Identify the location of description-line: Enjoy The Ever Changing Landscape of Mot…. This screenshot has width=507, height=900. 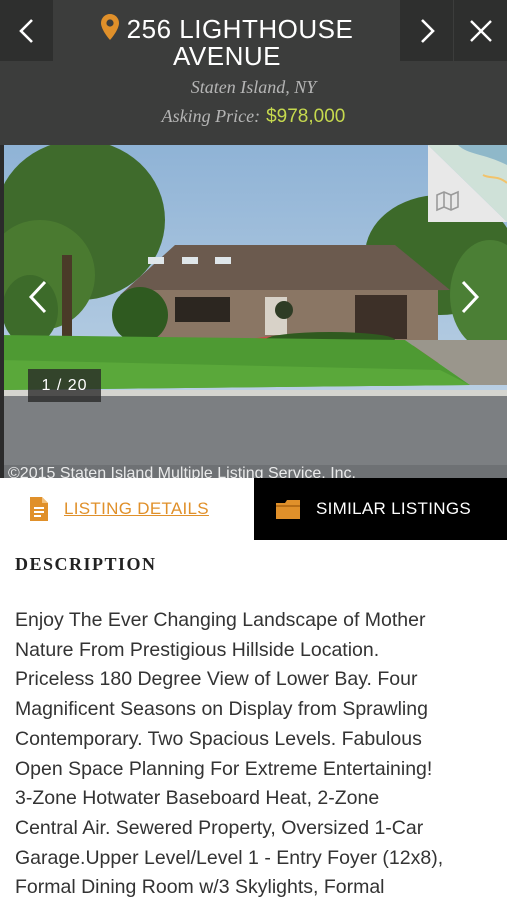
(220, 620).